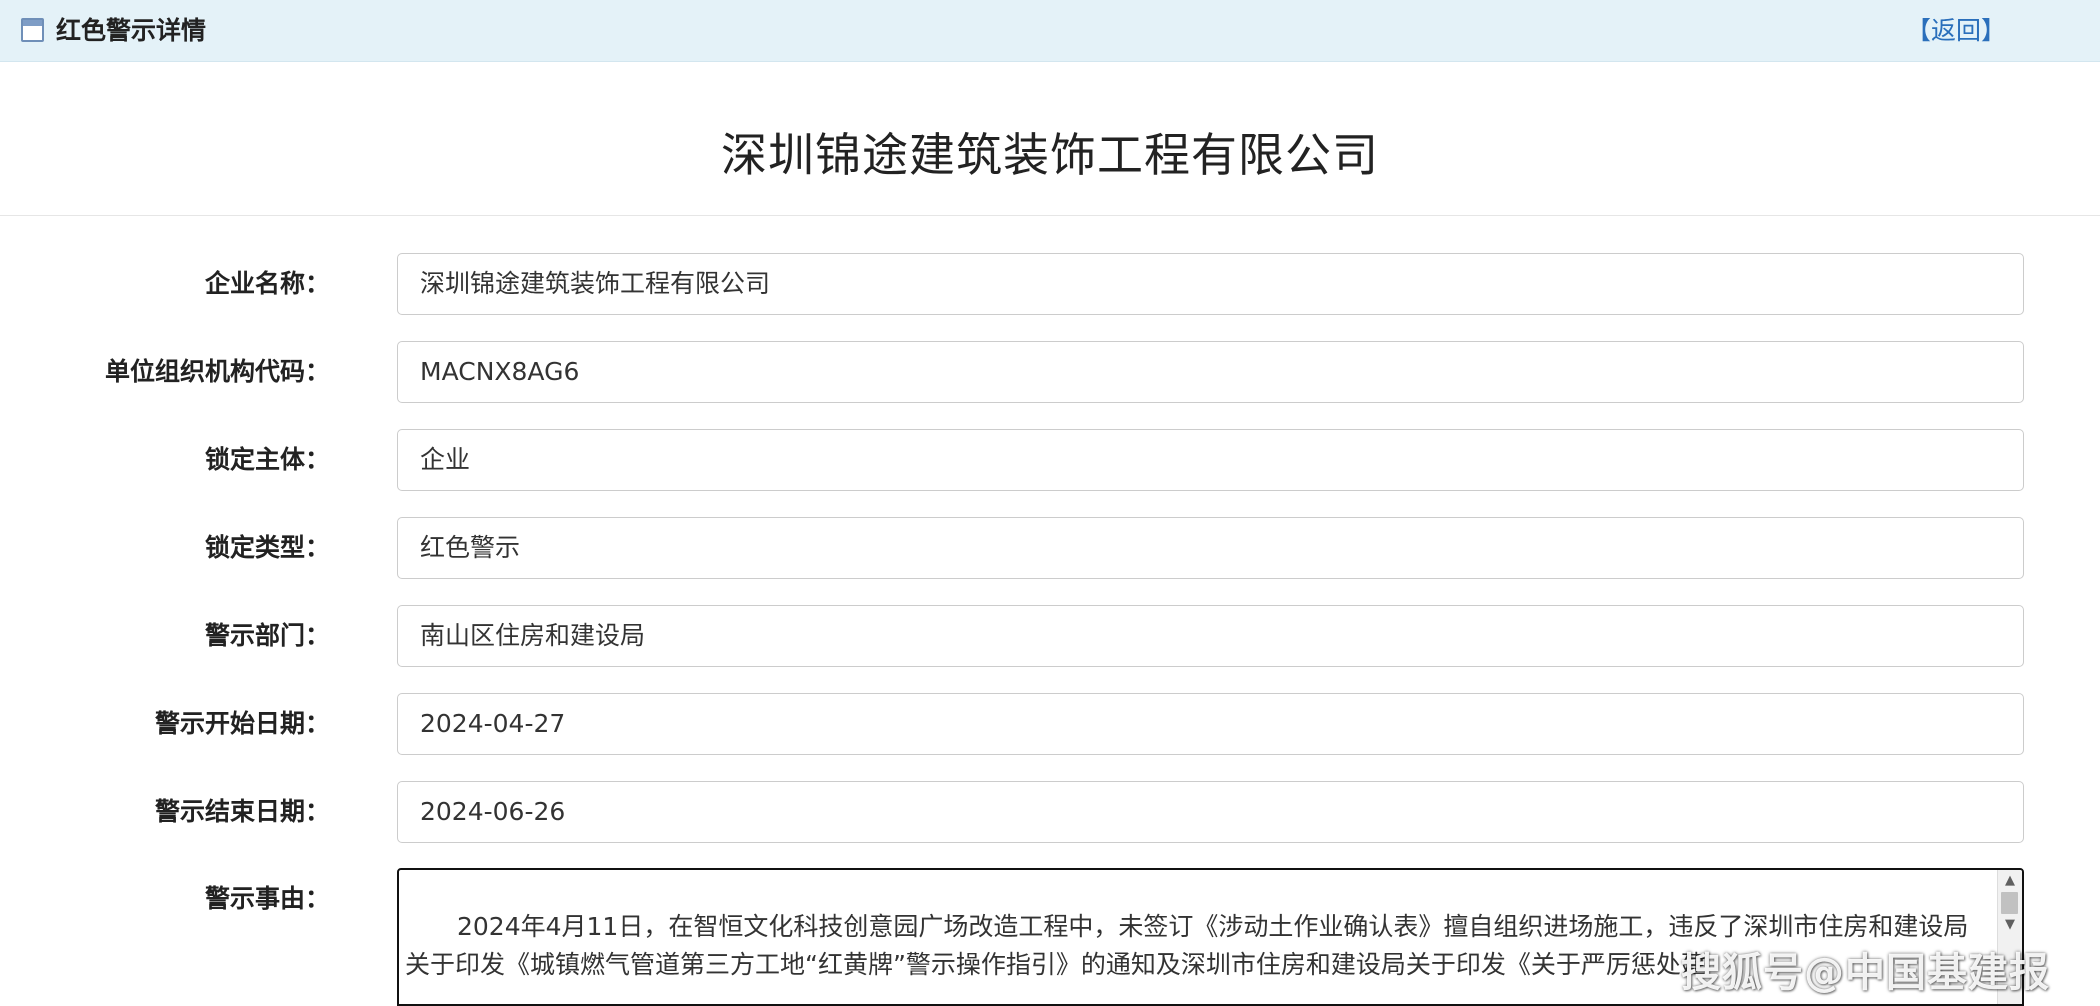 Image resolution: width=2100 pixels, height=1006 pixels. Describe the element at coordinates (1050, 31) in the screenshot. I see `header-bar: 红色警示详情 【返回】` at that location.